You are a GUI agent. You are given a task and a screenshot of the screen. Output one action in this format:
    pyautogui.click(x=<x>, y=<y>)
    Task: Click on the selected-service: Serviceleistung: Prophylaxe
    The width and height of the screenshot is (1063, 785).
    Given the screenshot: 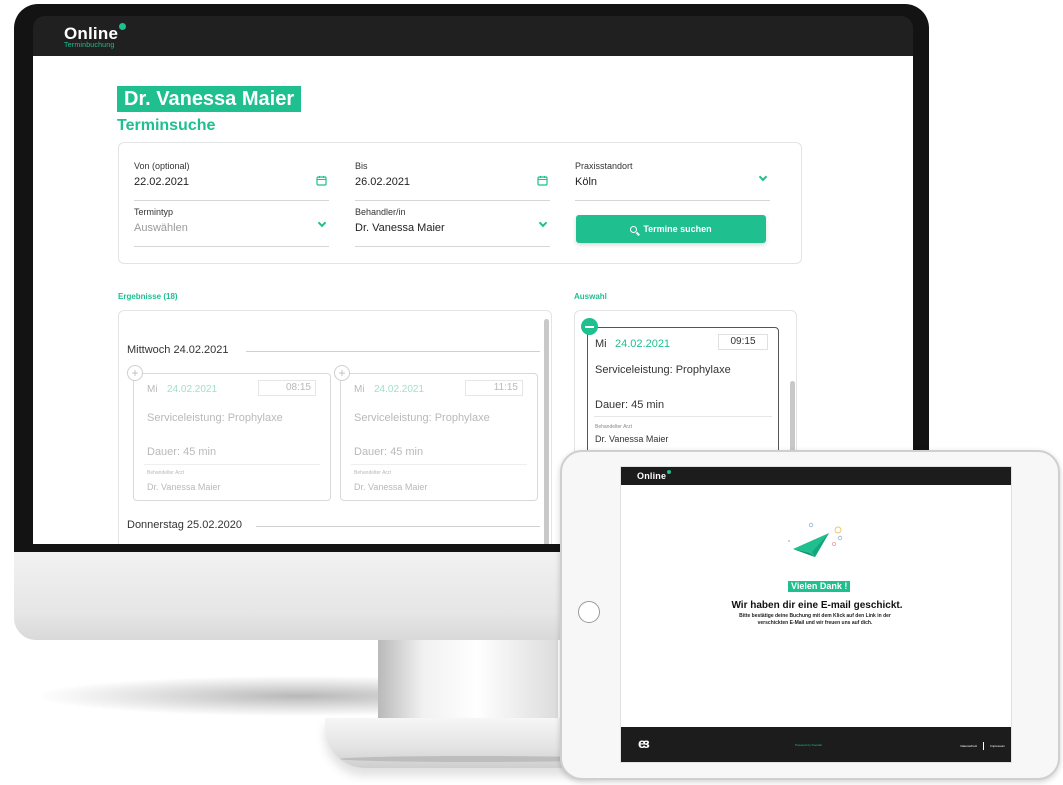 What is the action you would take?
    pyautogui.click(x=663, y=370)
    